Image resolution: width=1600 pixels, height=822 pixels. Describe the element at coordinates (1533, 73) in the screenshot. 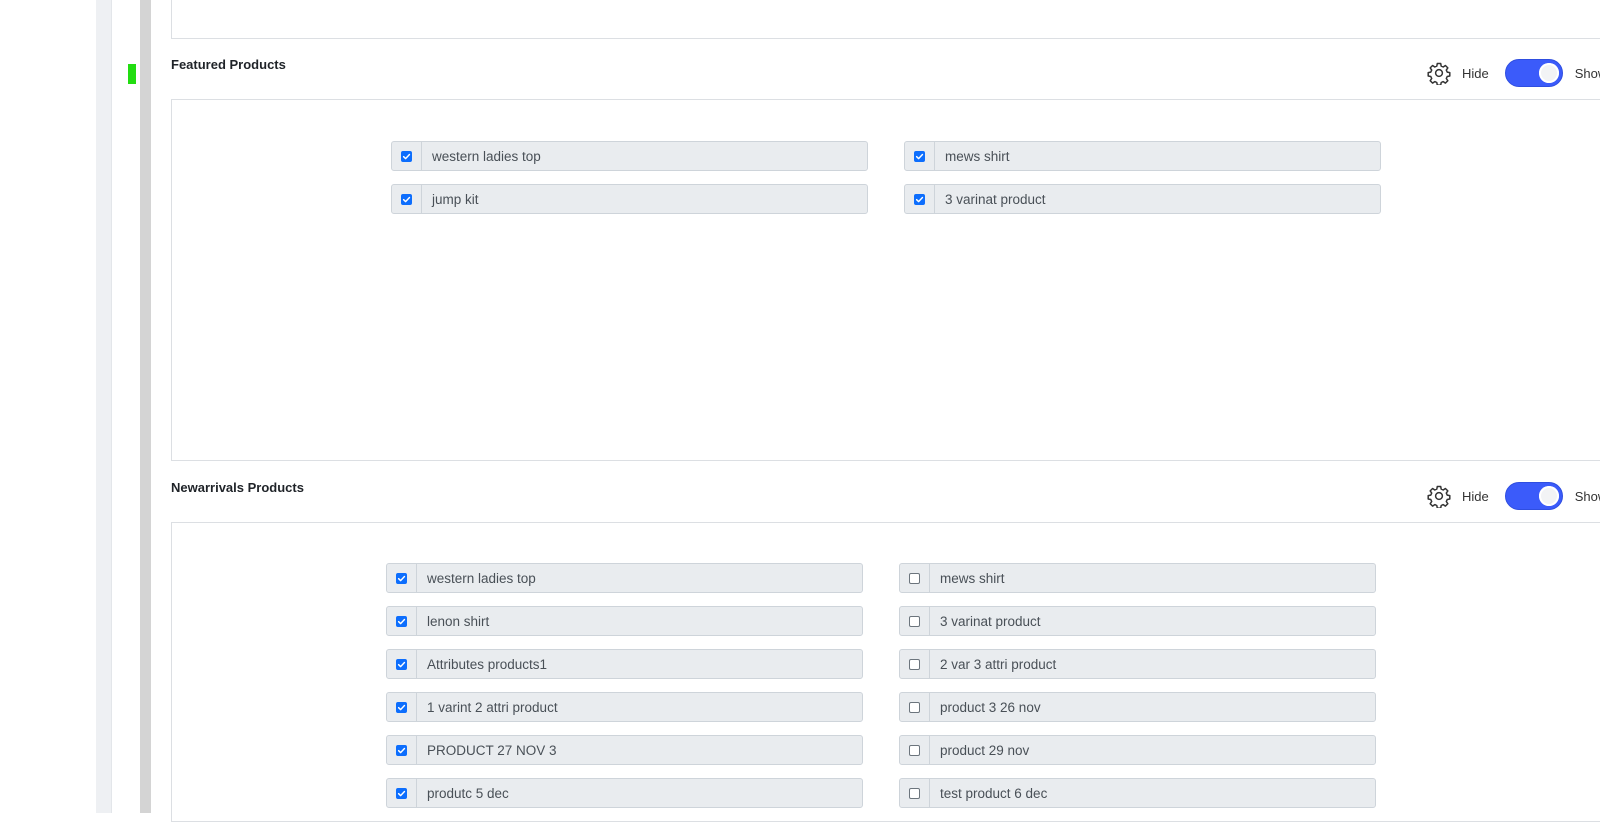

I see `featured-visibility-toggle` at that location.